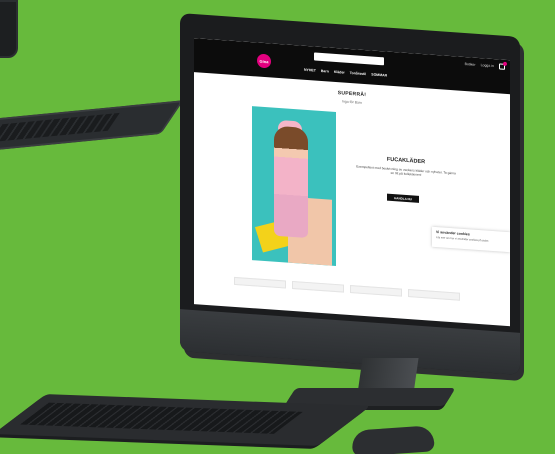  What do you see at coordinates (403, 198) in the screenshot?
I see `shop-now-button: HANDLA NU` at bounding box center [403, 198].